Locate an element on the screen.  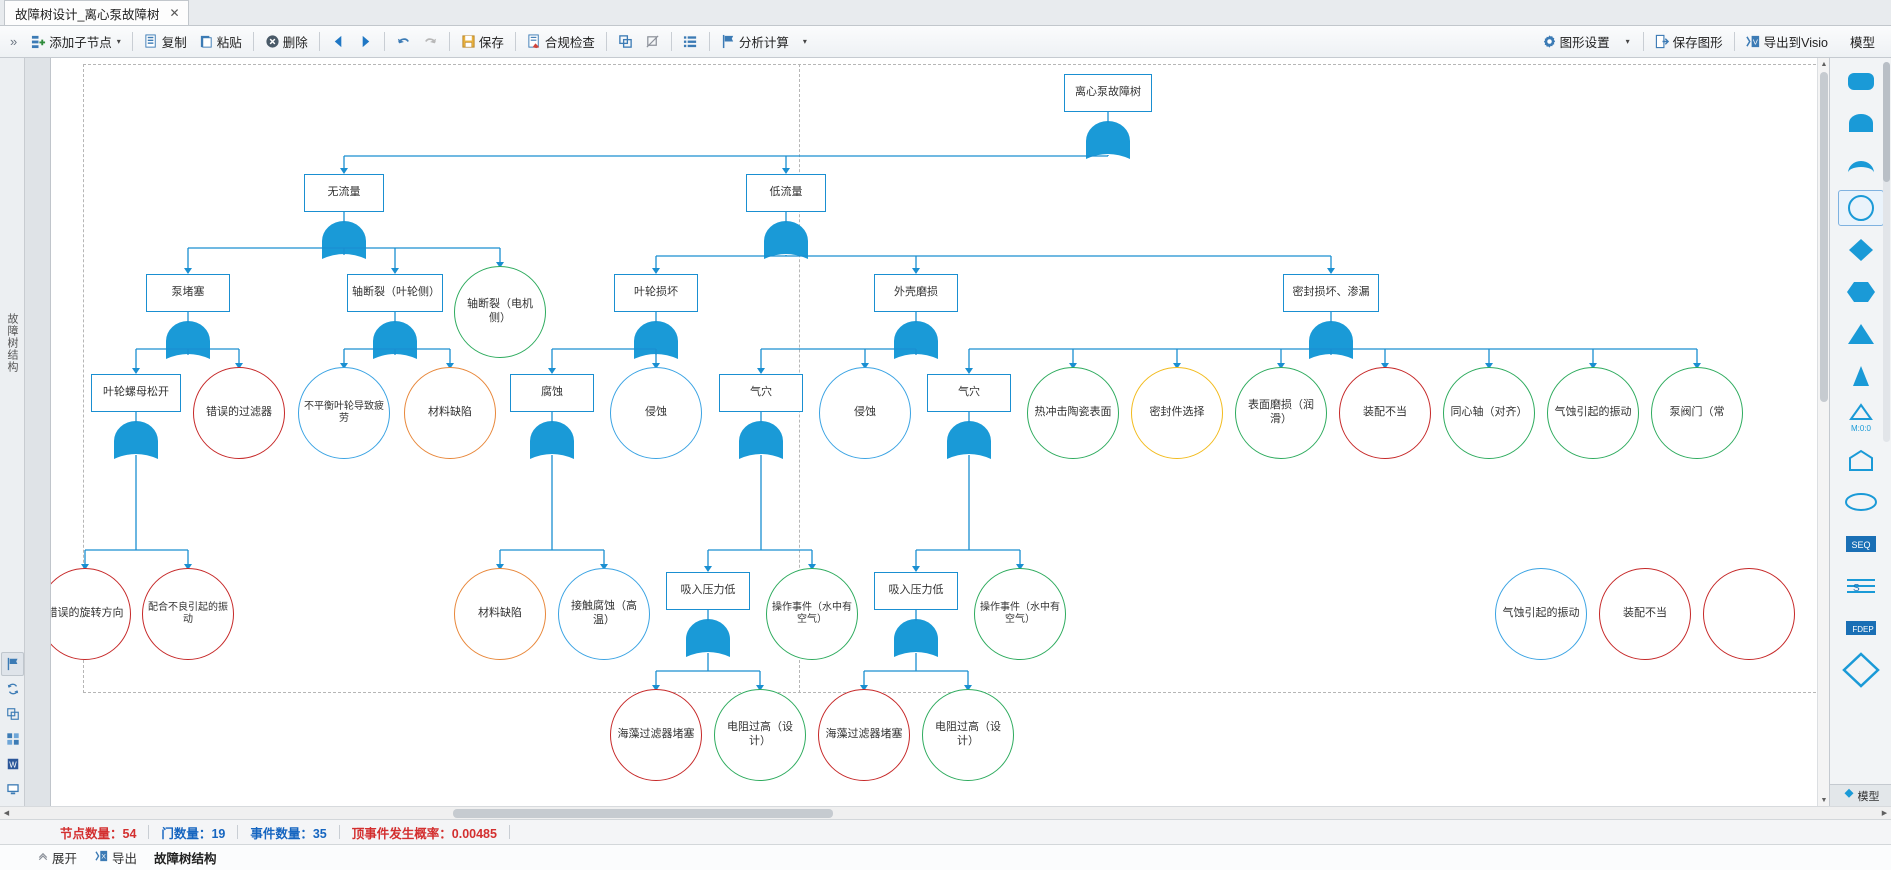
fault-tree-basic-event: 配合不良引起的振动 is located at coordinates (188, 614).